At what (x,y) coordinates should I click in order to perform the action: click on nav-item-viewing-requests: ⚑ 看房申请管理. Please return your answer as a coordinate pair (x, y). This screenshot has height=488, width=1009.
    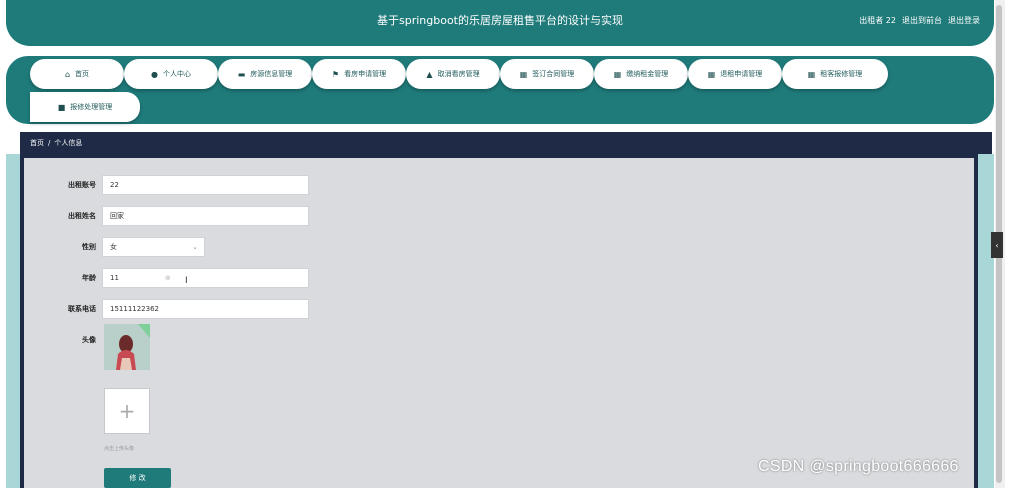
    Looking at the image, I should click on (359, 74).